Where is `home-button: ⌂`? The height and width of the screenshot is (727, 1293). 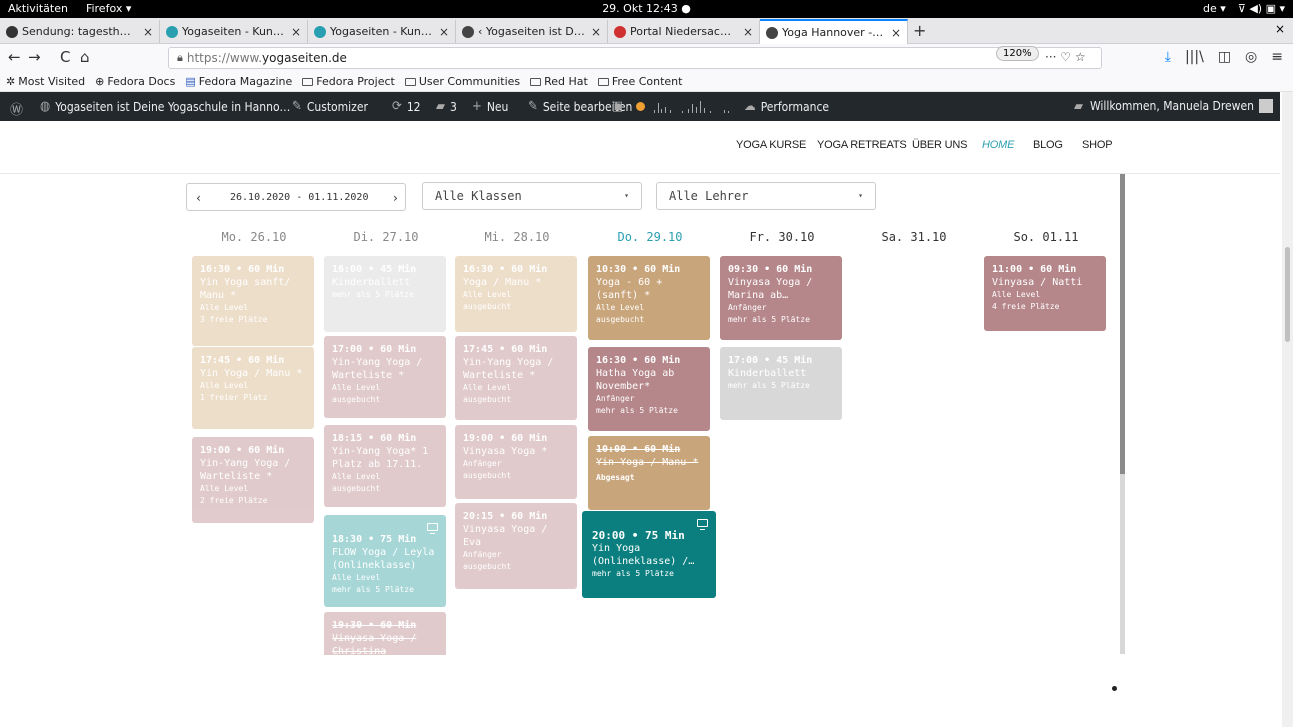 home-button: ⌂ is located at coordinates (85, 57).